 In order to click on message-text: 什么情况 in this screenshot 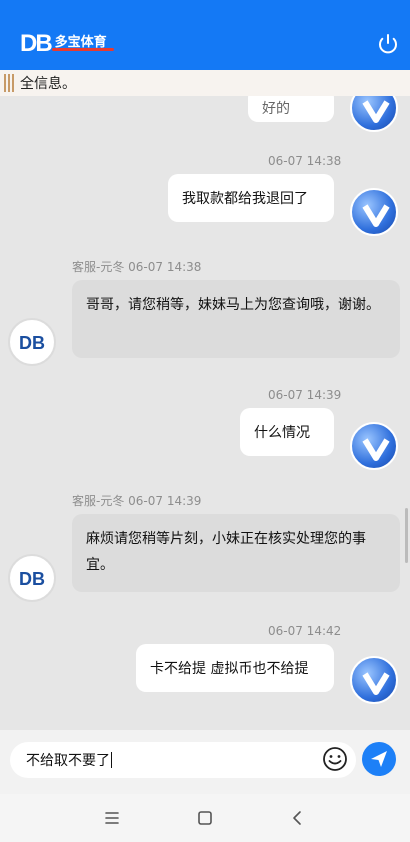, I will do `click(282, 433)`.